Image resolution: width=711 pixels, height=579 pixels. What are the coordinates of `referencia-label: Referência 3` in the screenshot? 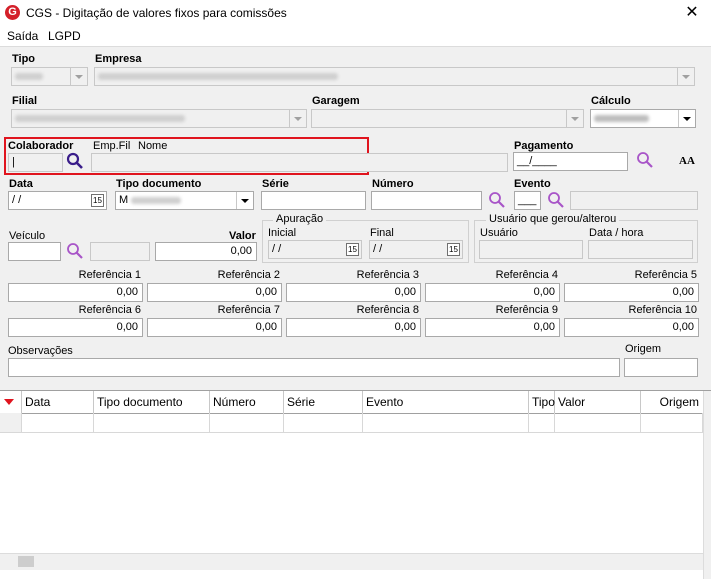 It's located at (387, 275).